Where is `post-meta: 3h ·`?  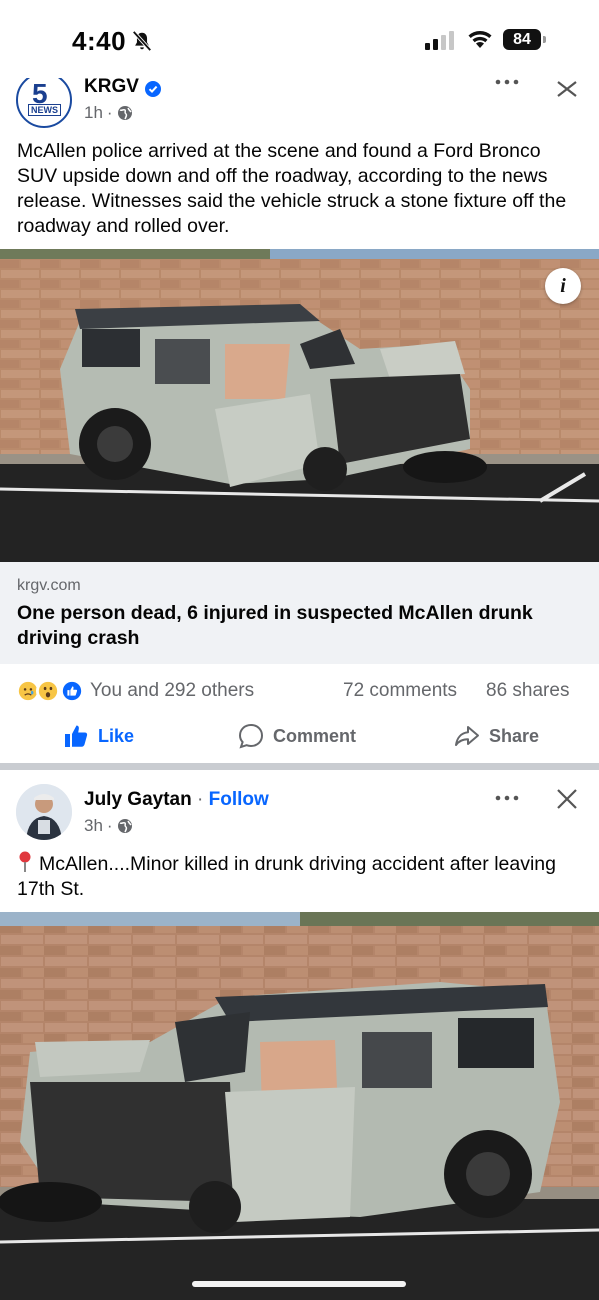
post-meta: 3h · is located at coordinates (108, 826).